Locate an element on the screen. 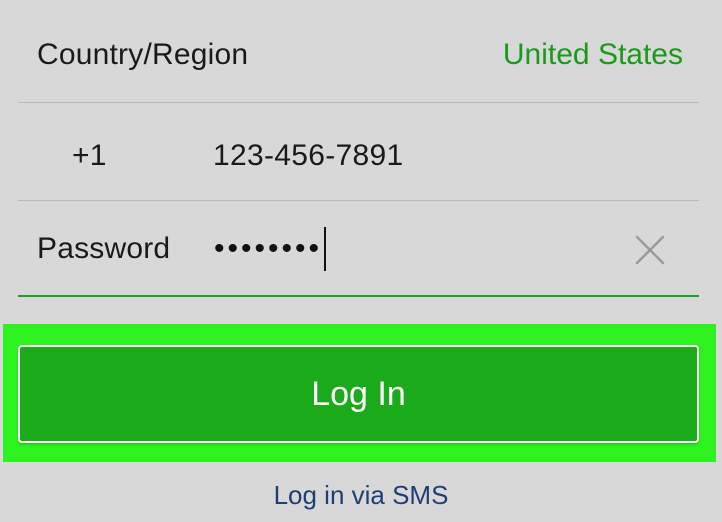 Image resolution: width=722 pixels, height=522 pixels. country-region-label: Country/Region is located at coordinates (143, 54).